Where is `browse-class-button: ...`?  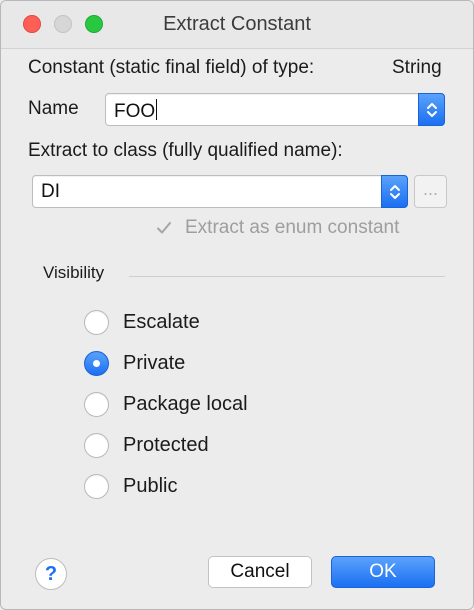 browse-class-button: ... is located at coordinates (430, 191).